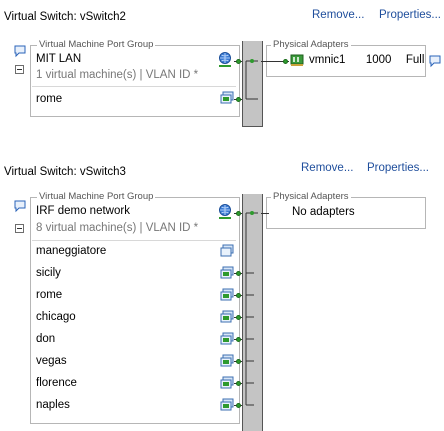 Image resolution: width=444 pixels, height=431 pixels. I want to click on no-adapters-label: No adapters, so click(323, 212).